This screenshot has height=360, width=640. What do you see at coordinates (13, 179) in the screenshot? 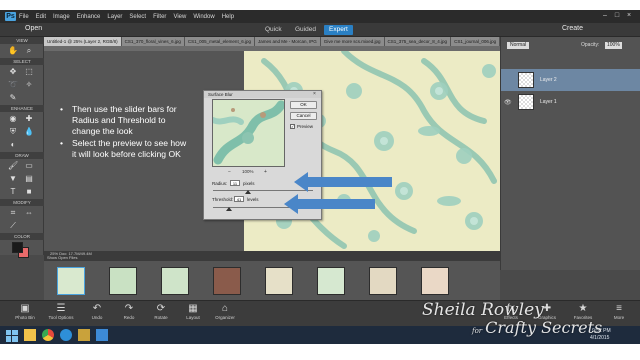
I see `paint-bucket-icon: ▼` at bounding box center [13, 179].